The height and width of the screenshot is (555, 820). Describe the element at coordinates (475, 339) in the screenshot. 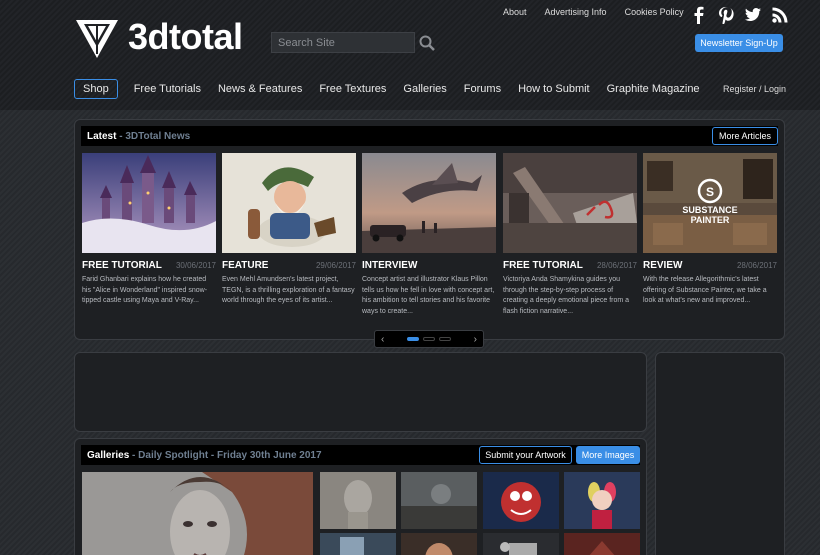

I see `carousel-next-button: ›` at that location.